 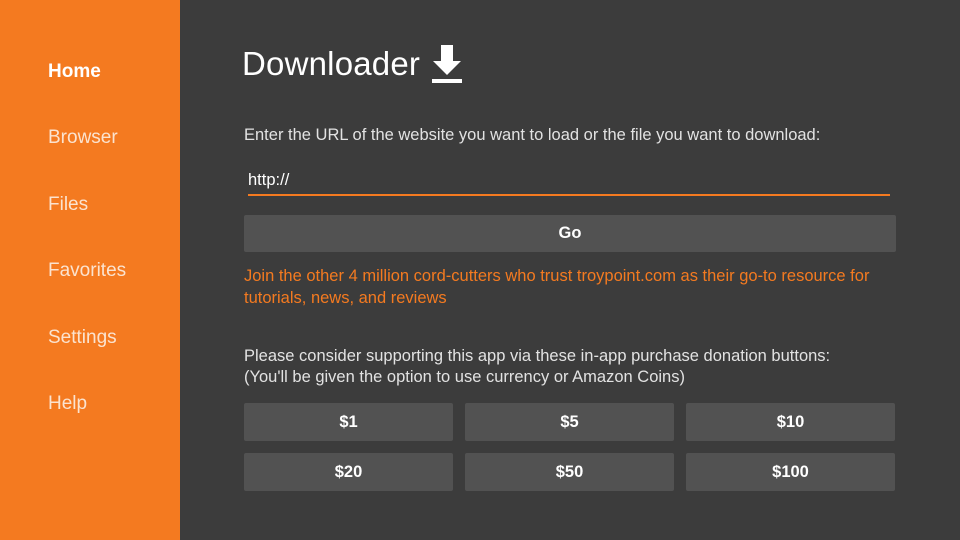 I want to click on donate-1-button: $1, so click(x=348, y=422).